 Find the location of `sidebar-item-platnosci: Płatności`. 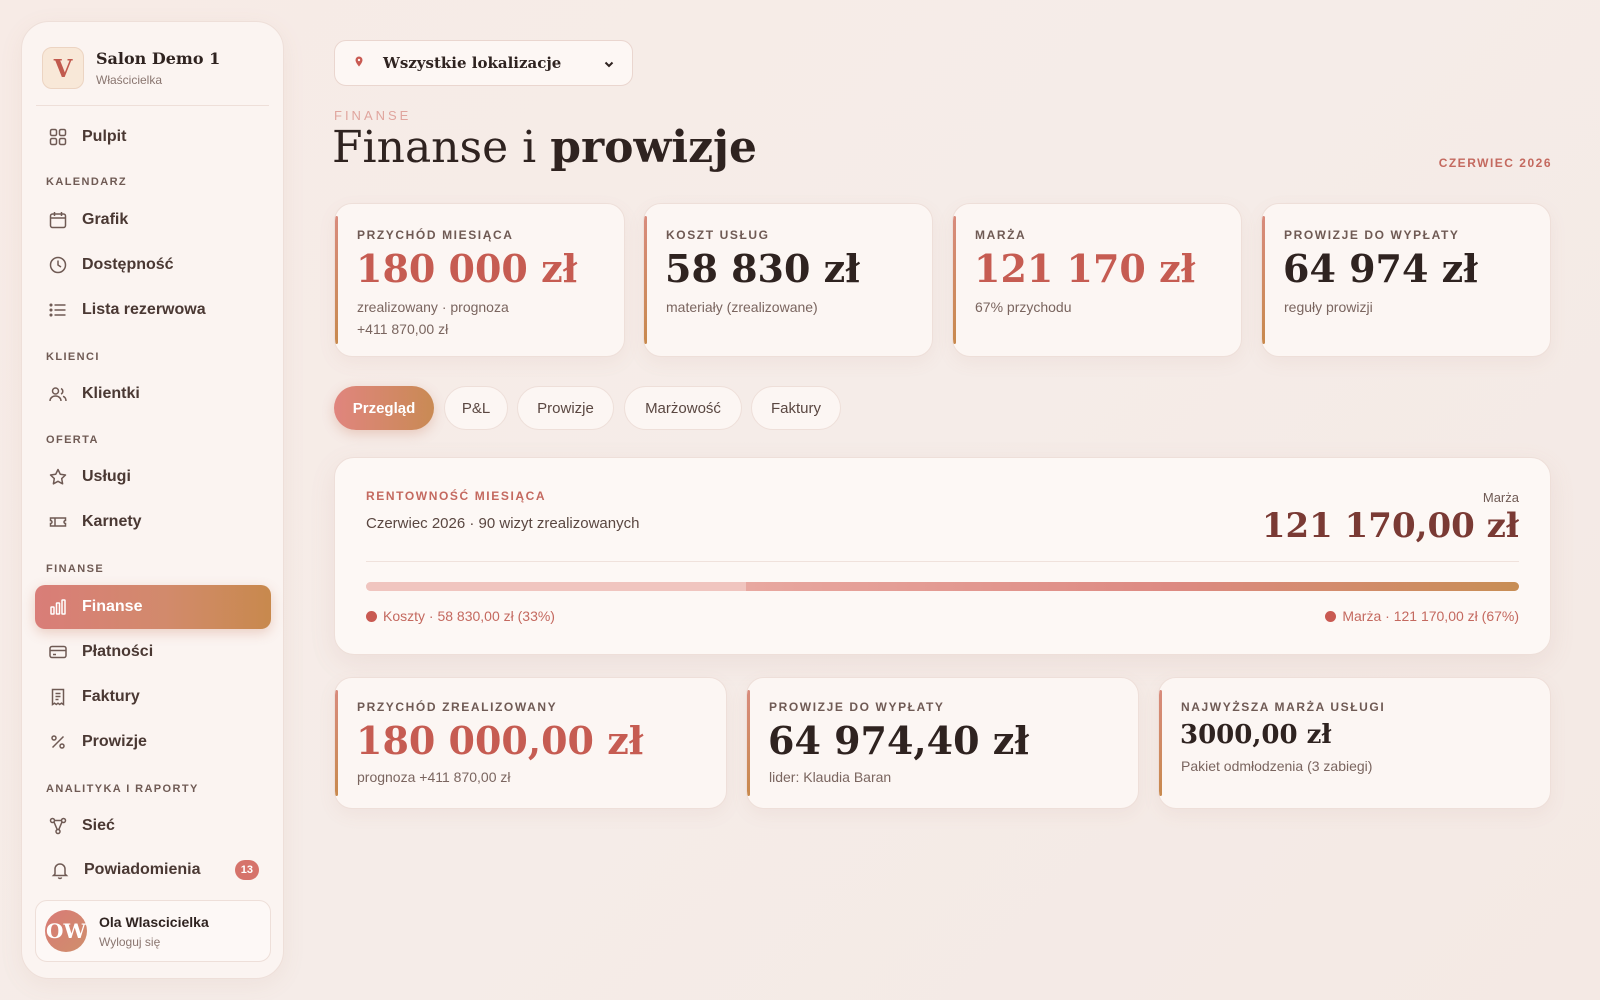

sidebar-item-platnosci: Płatności is located at coordinates (153, 652).